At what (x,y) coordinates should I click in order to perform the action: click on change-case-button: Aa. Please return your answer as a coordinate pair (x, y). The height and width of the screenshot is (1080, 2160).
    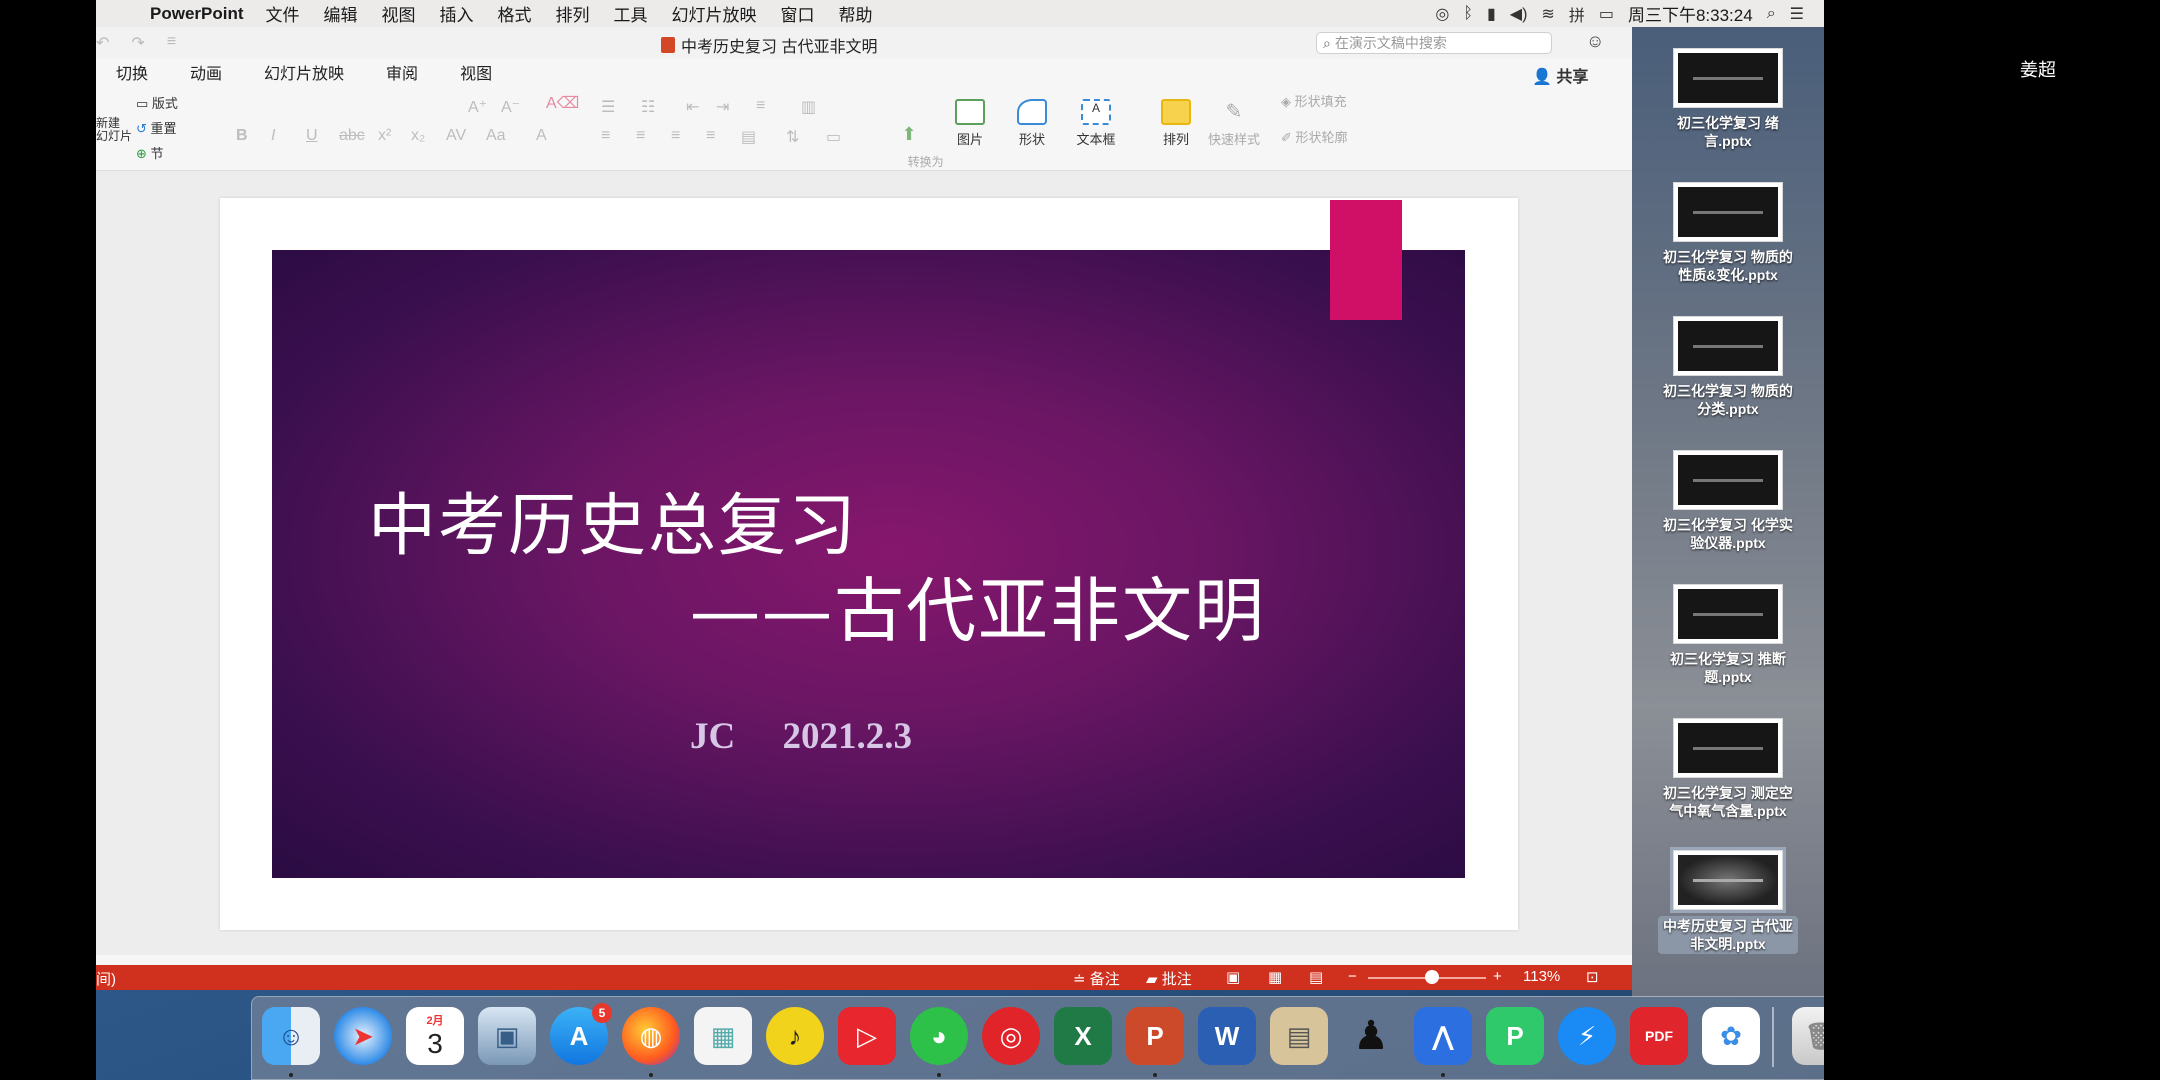
    Looking at the image, I should click on (496, 136).